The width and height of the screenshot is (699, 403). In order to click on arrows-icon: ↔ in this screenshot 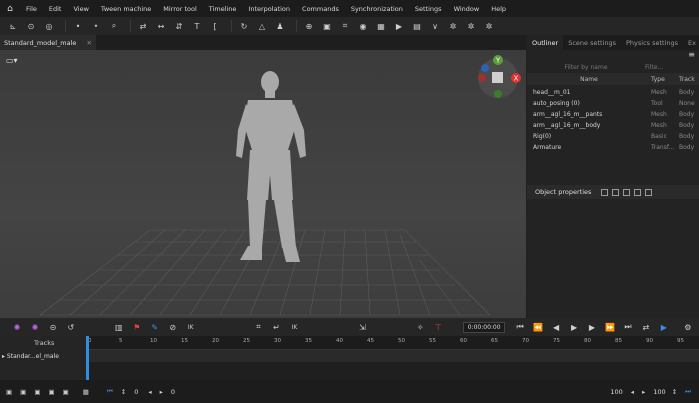, I will do `click(161, 26)`.